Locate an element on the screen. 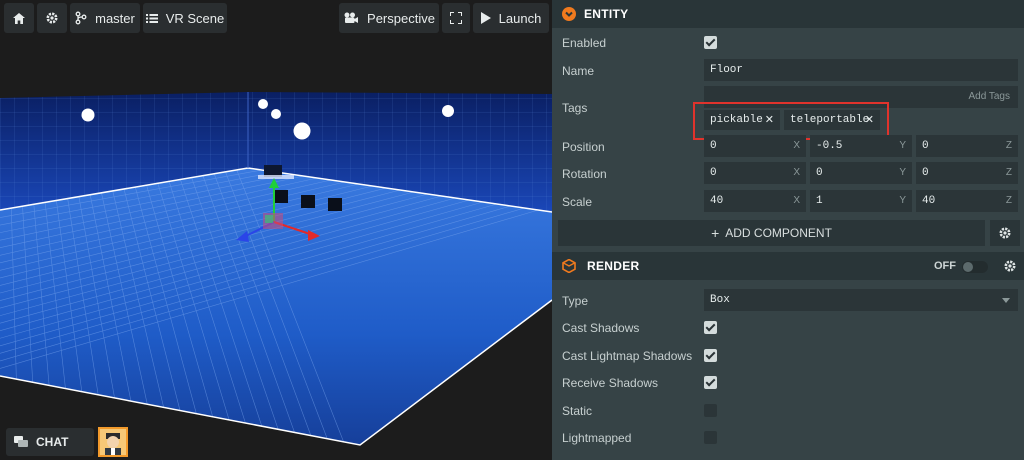 This screenshot has height=460, width=1024. list-icon is located at coordinates (151, 18).